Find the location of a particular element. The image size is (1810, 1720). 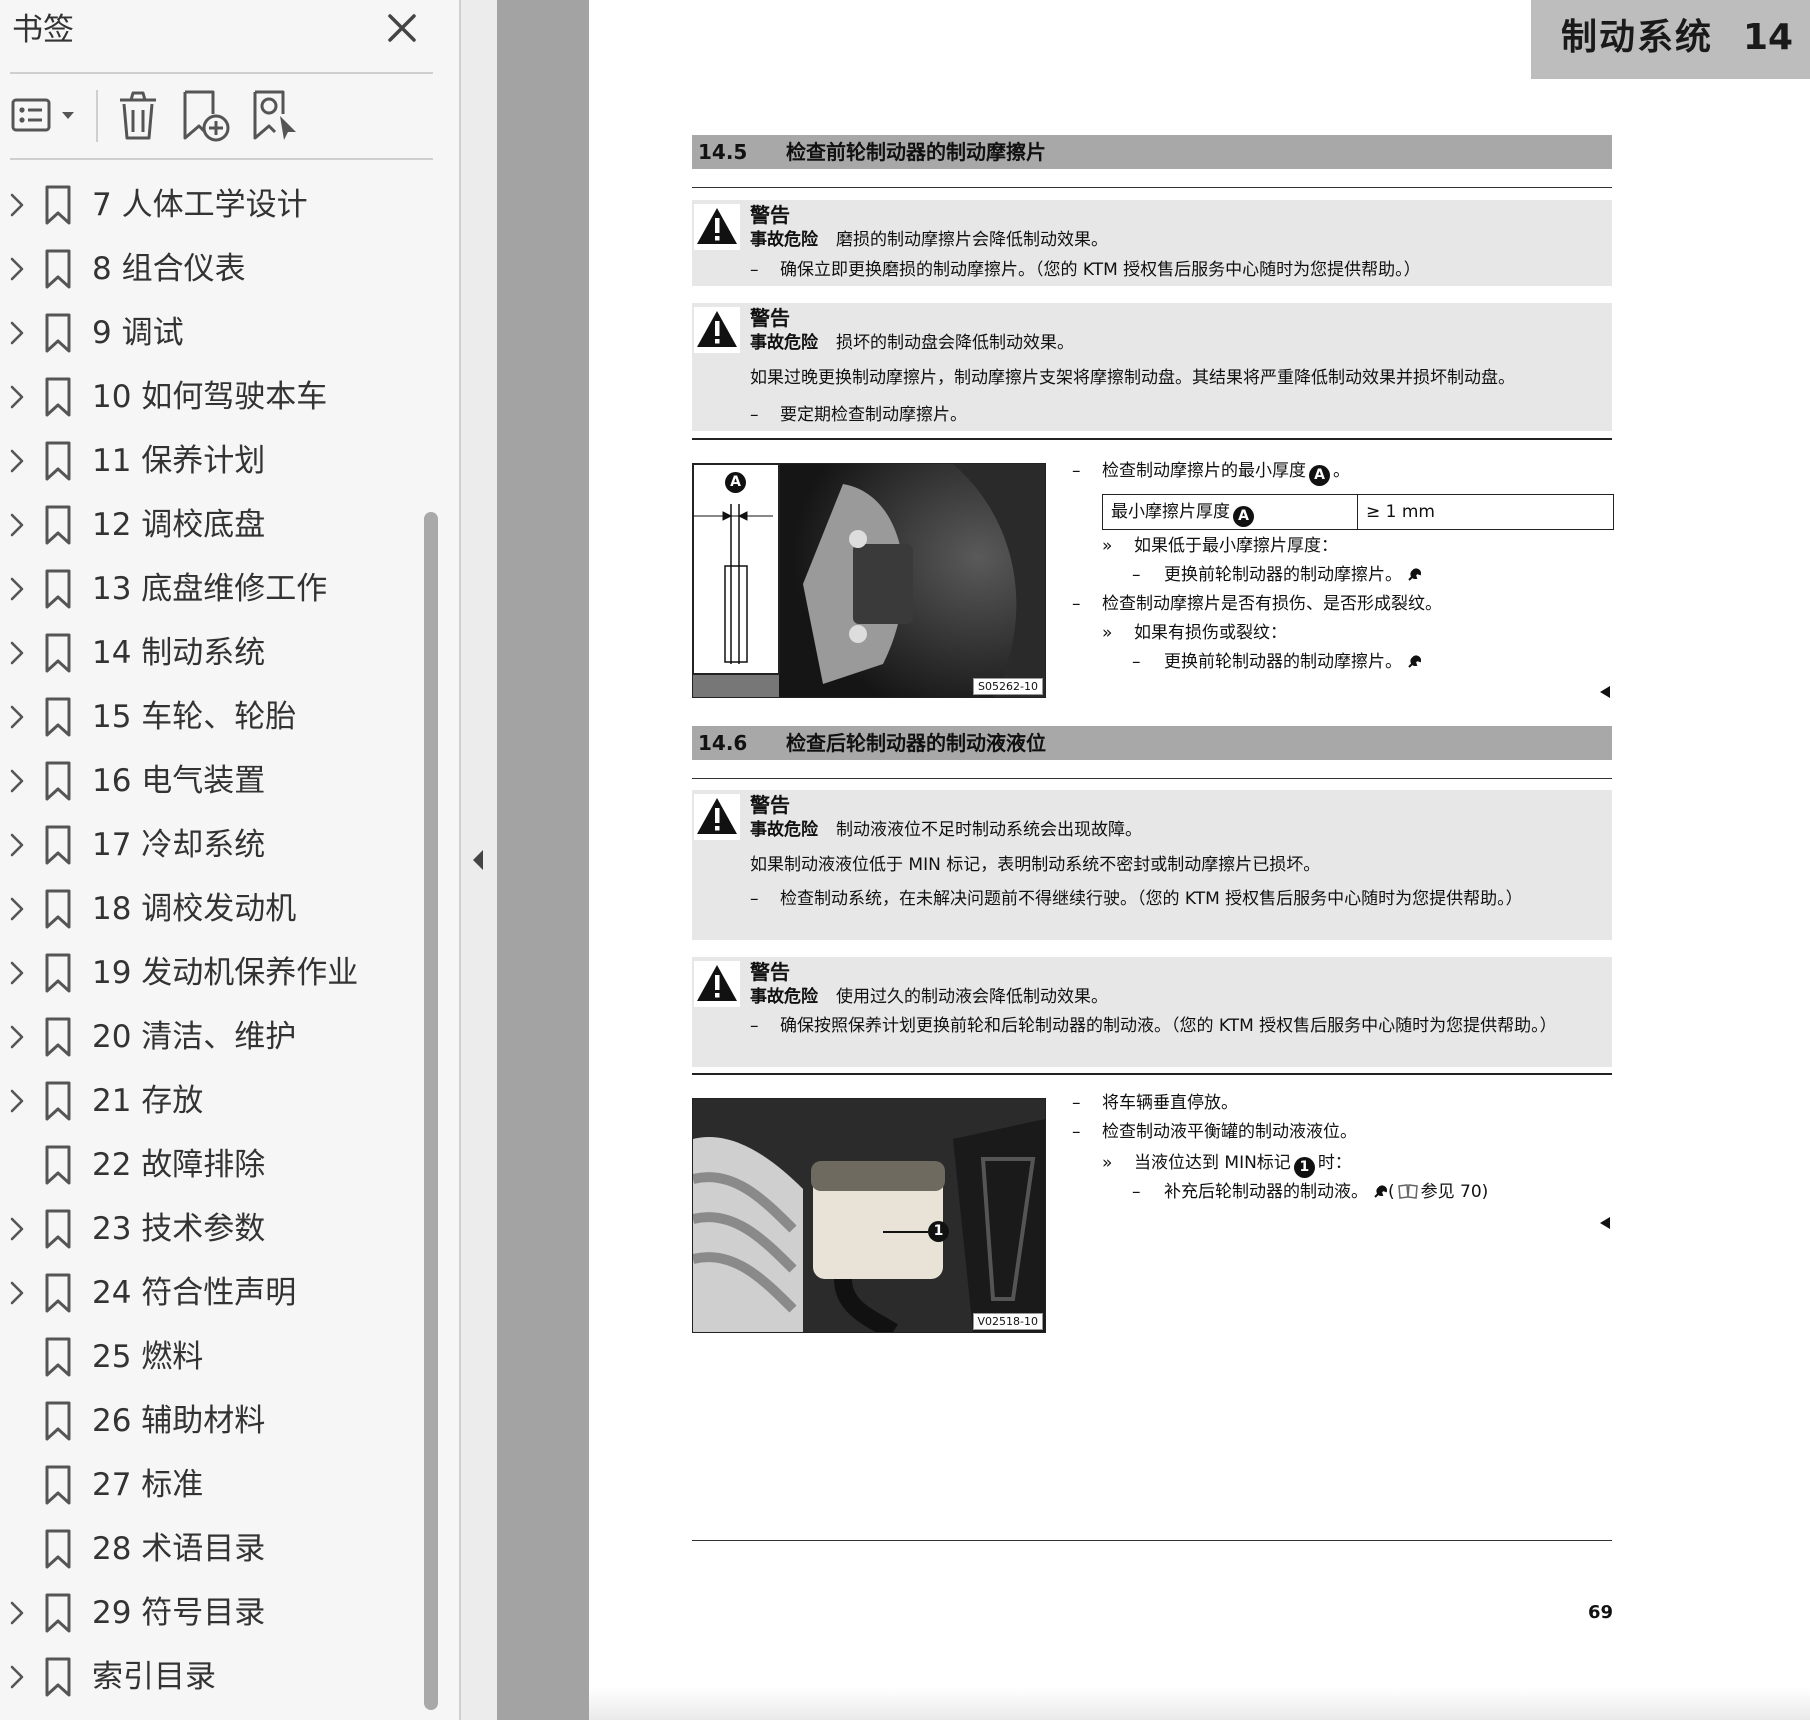

find-bookmark-icon is located at coordinates (276, 116).